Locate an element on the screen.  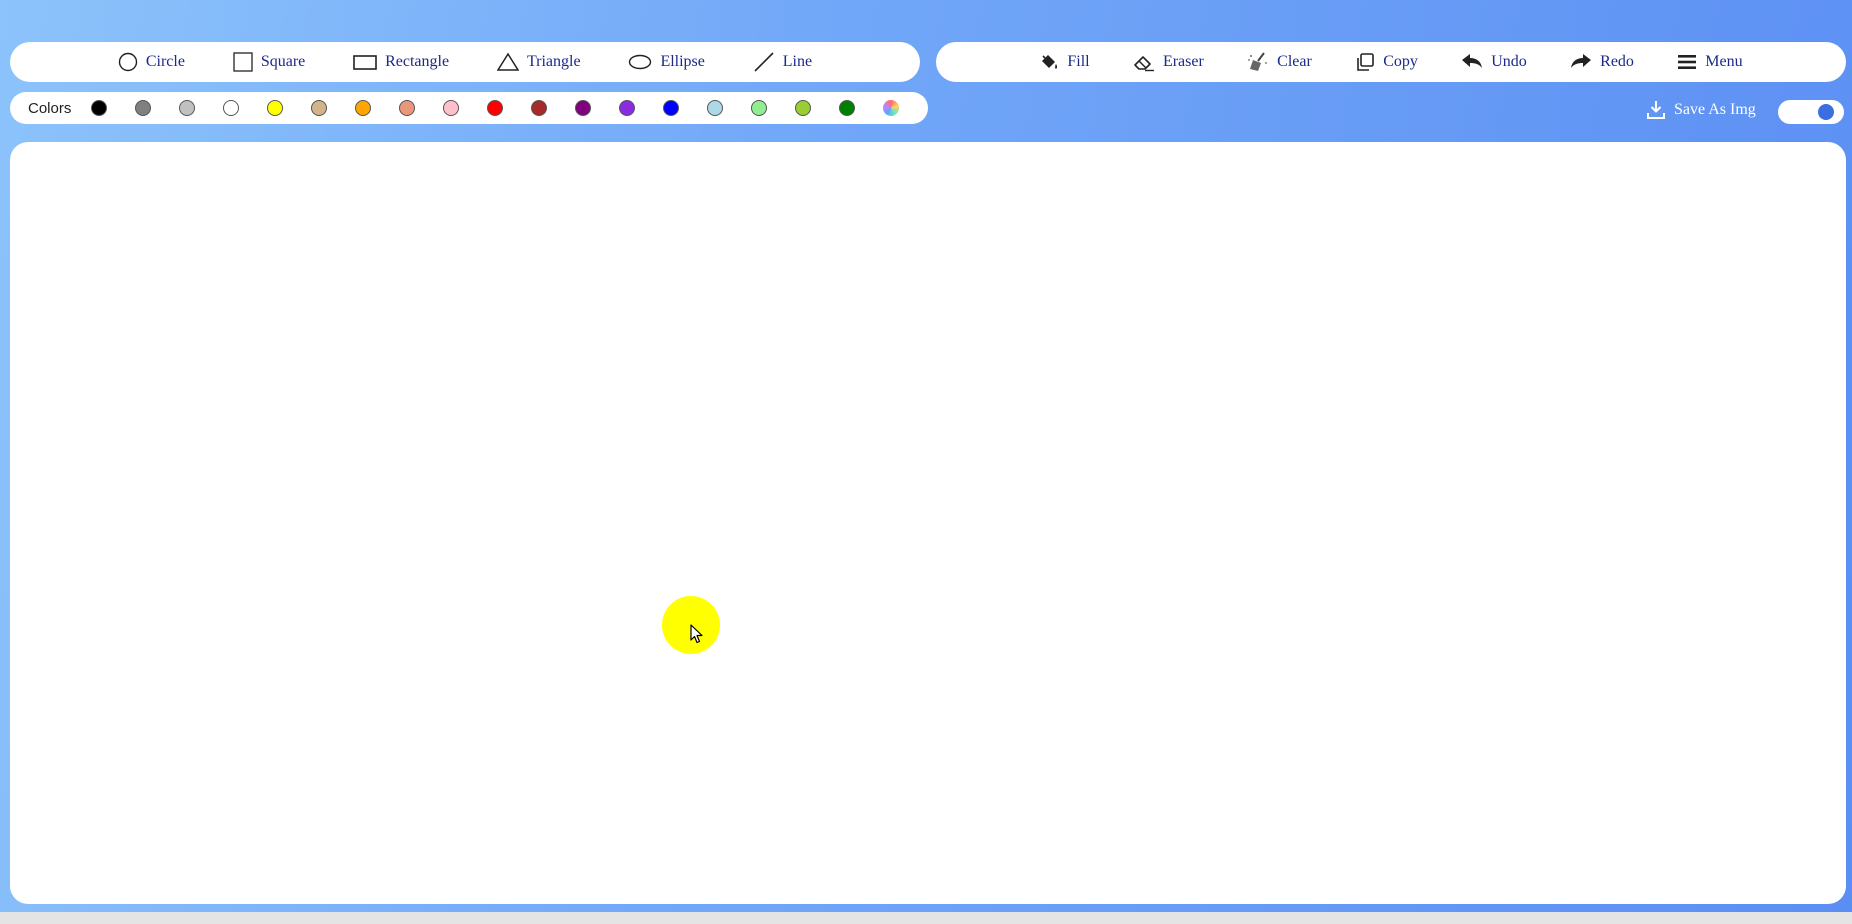
line-button: Line is located at coordinates (782, 62).